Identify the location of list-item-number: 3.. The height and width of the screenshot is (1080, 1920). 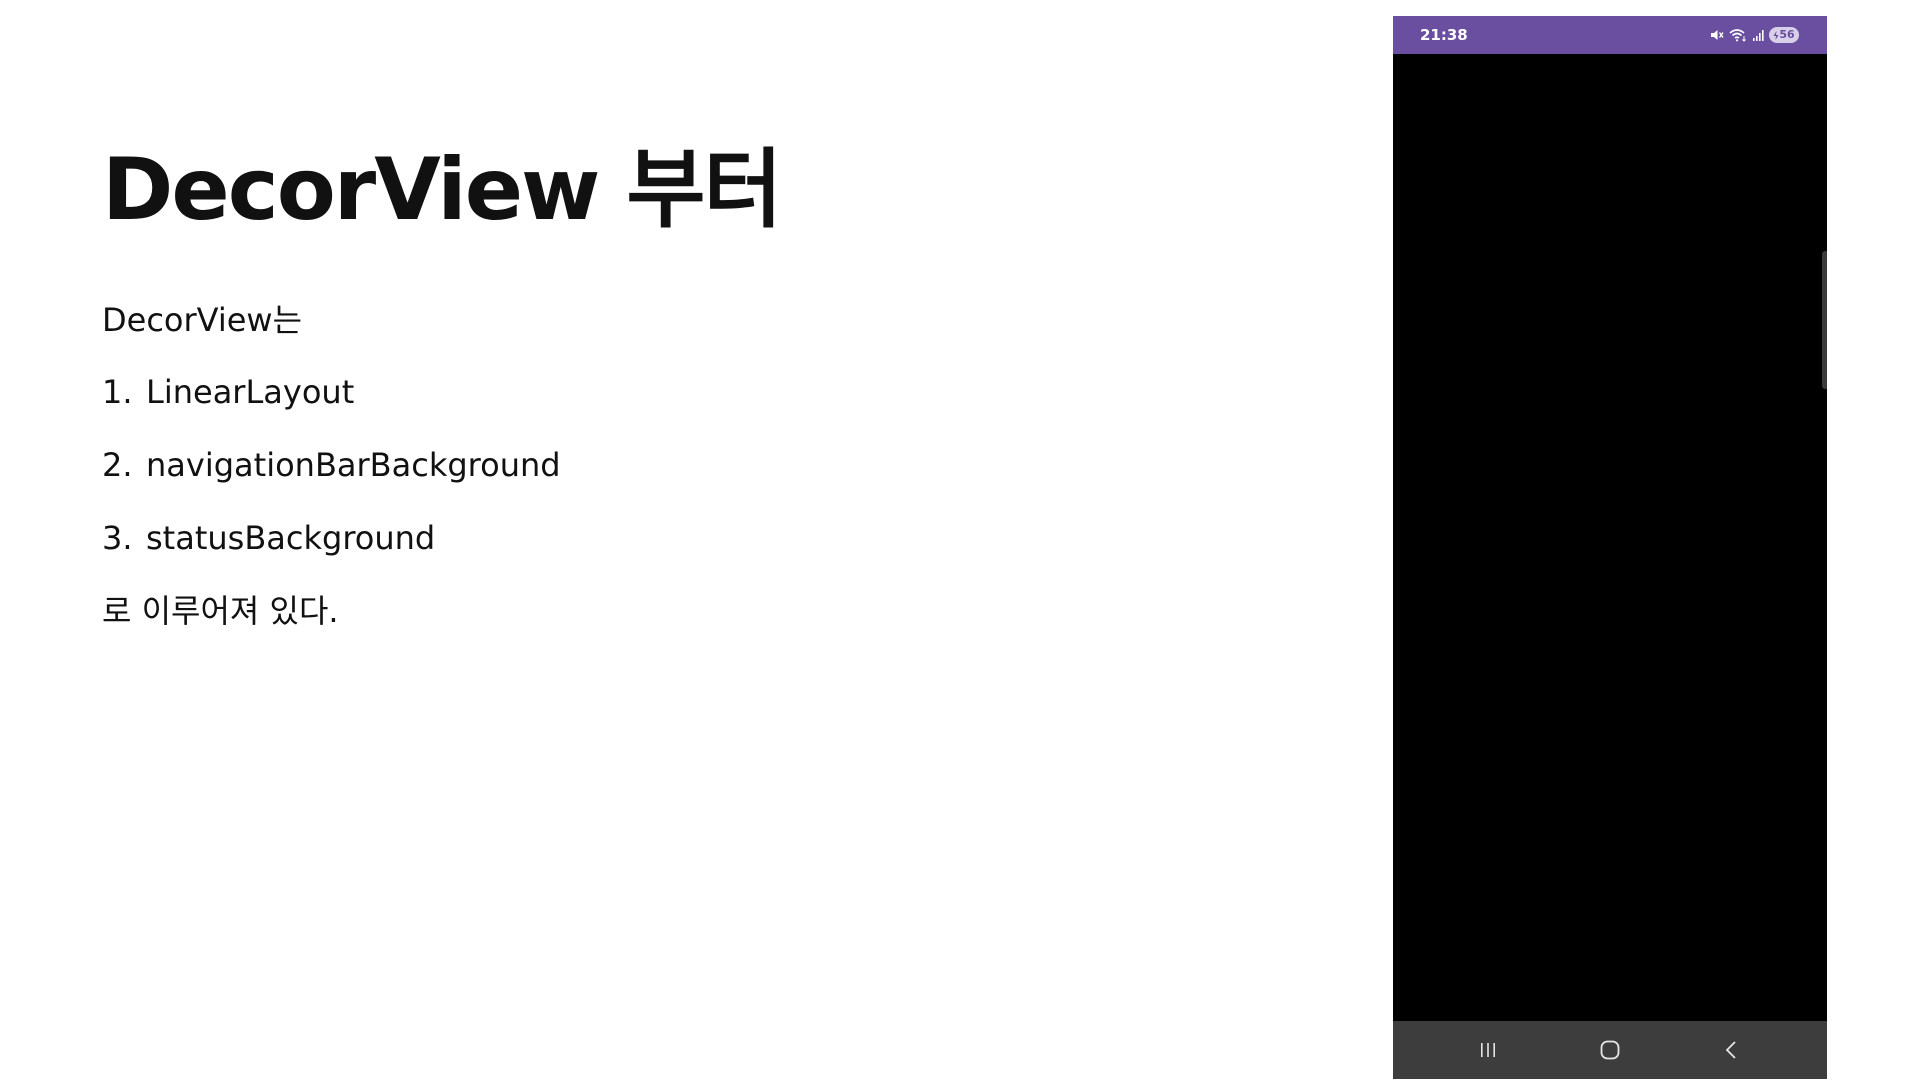
(117, 538).